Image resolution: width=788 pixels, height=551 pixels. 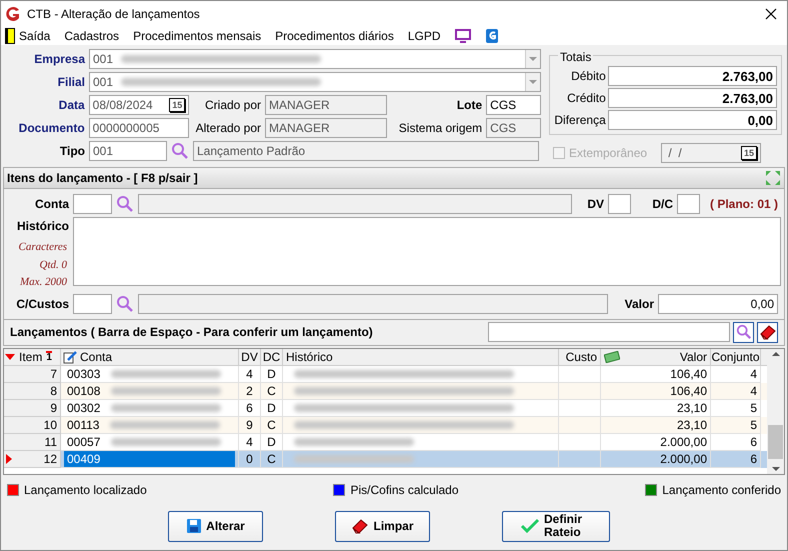 I want to click on sort-arrow-icon, so click(x=10, y=357).